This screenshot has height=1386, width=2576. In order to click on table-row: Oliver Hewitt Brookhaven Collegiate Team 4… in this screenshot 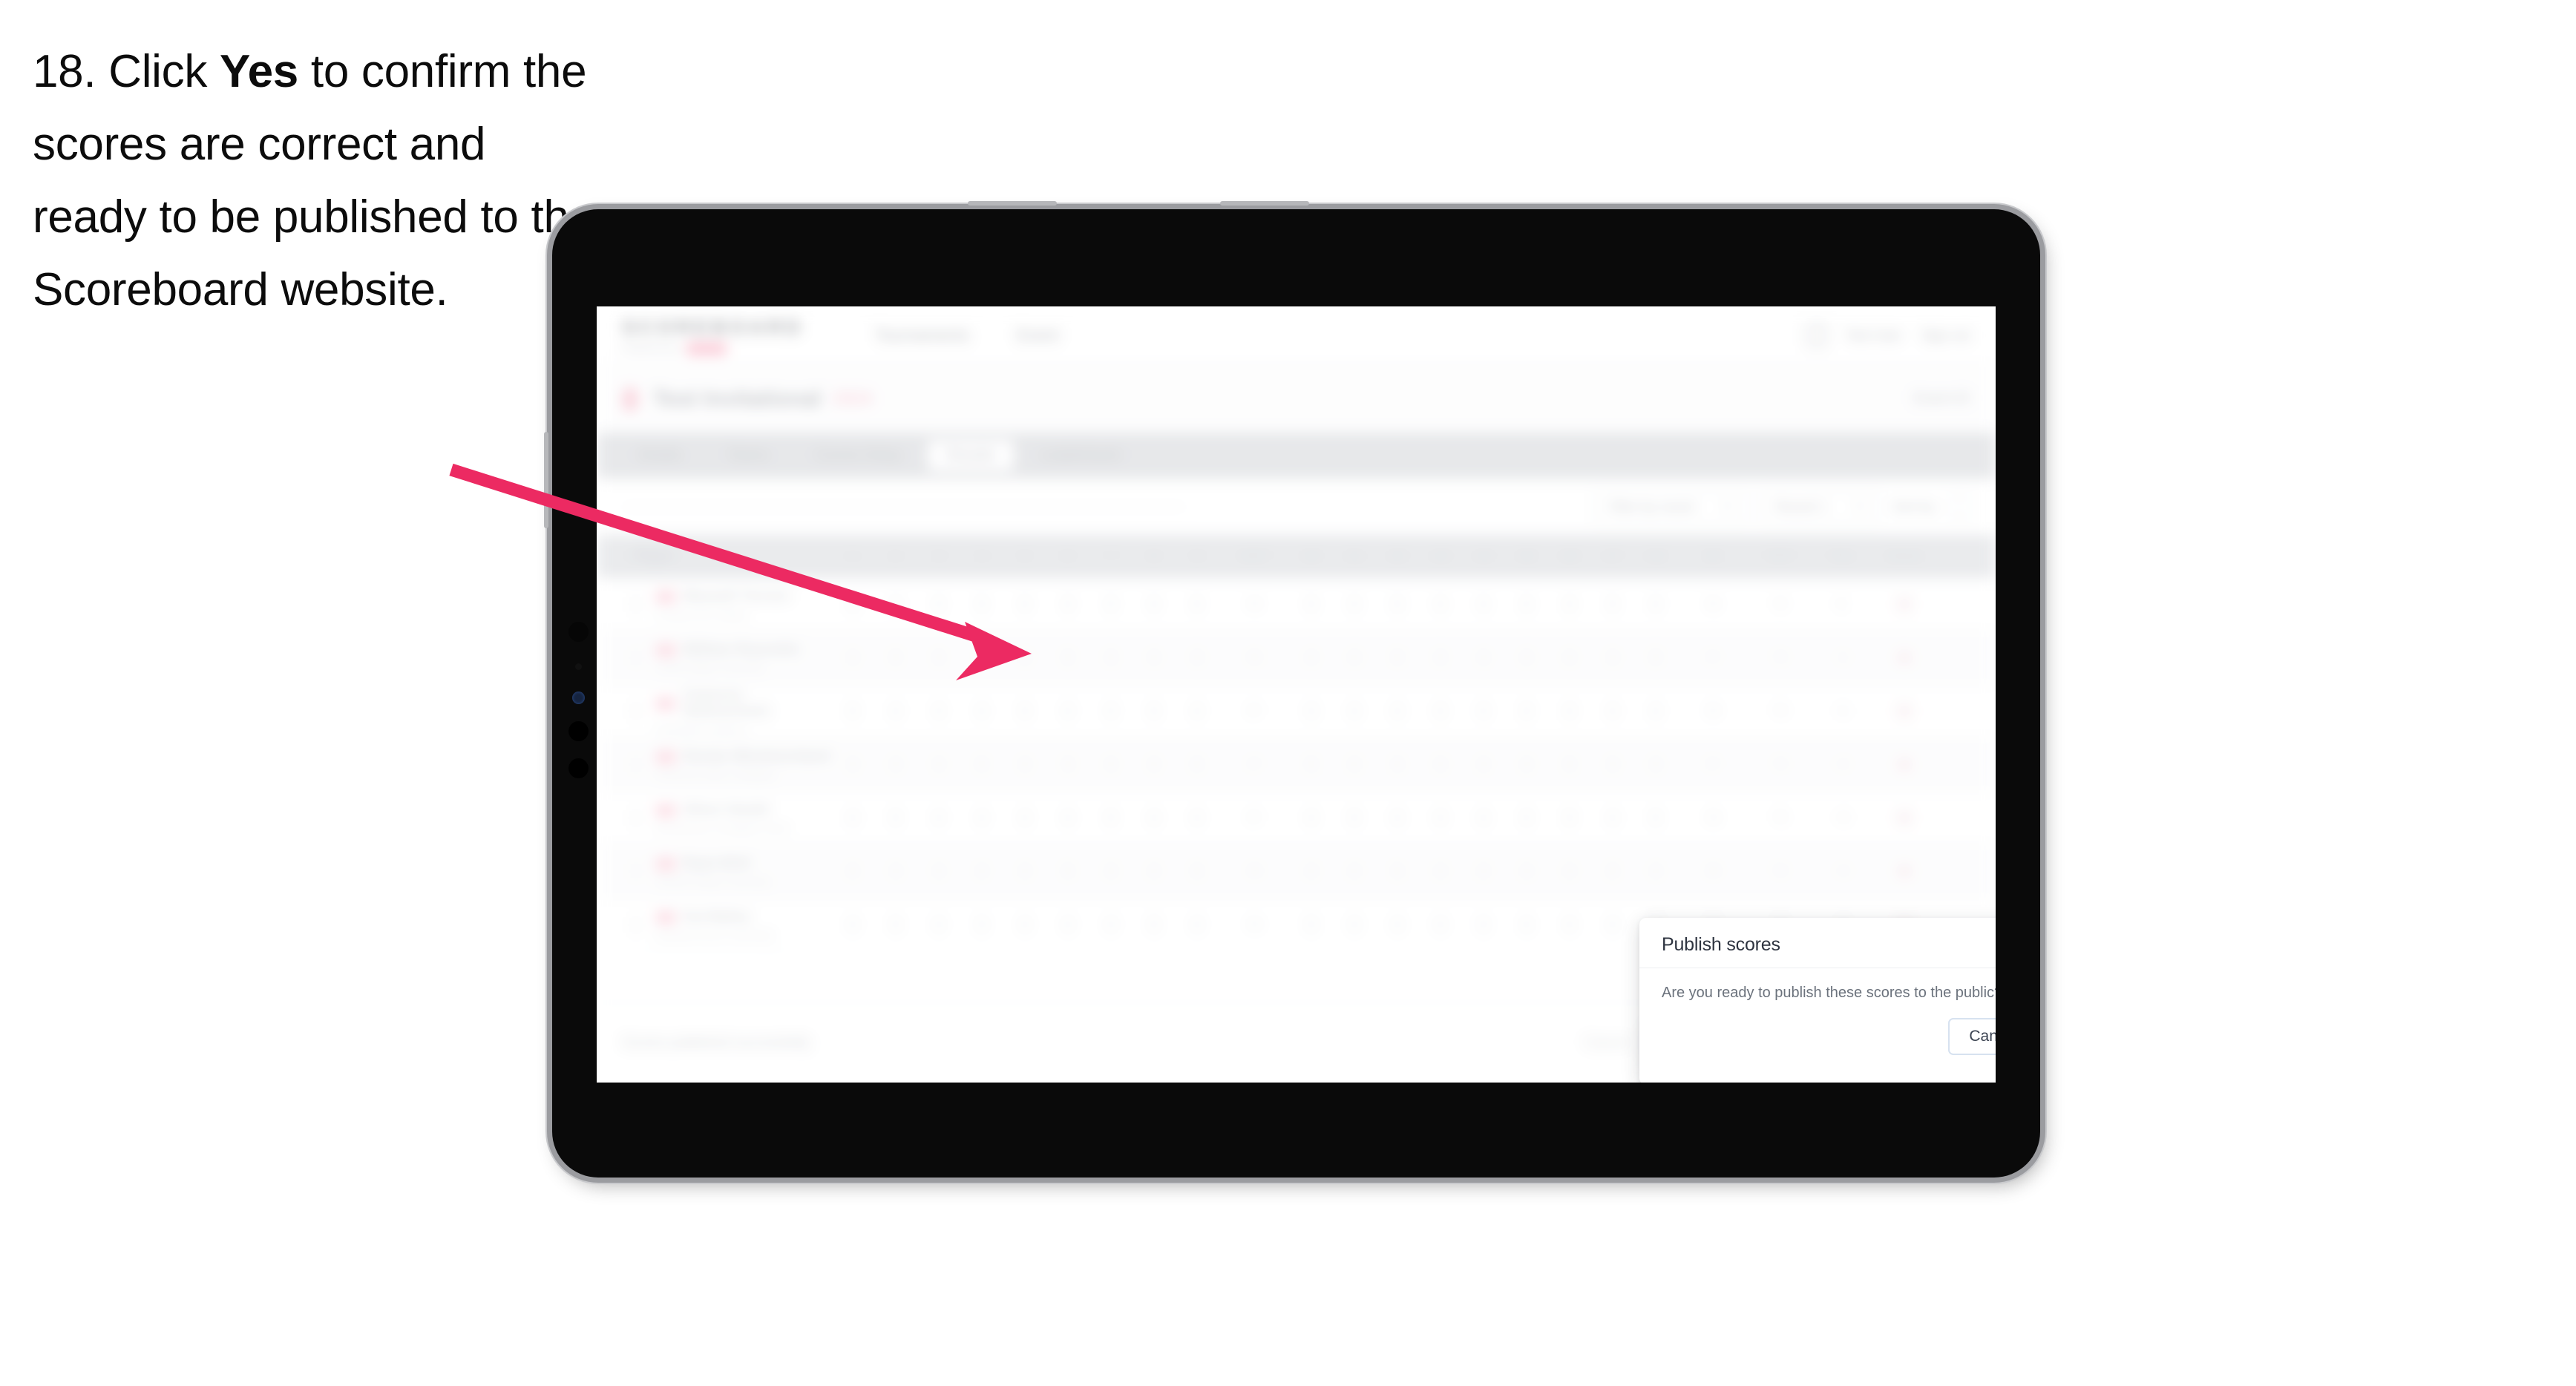, I will do `click(1296, 818)`.